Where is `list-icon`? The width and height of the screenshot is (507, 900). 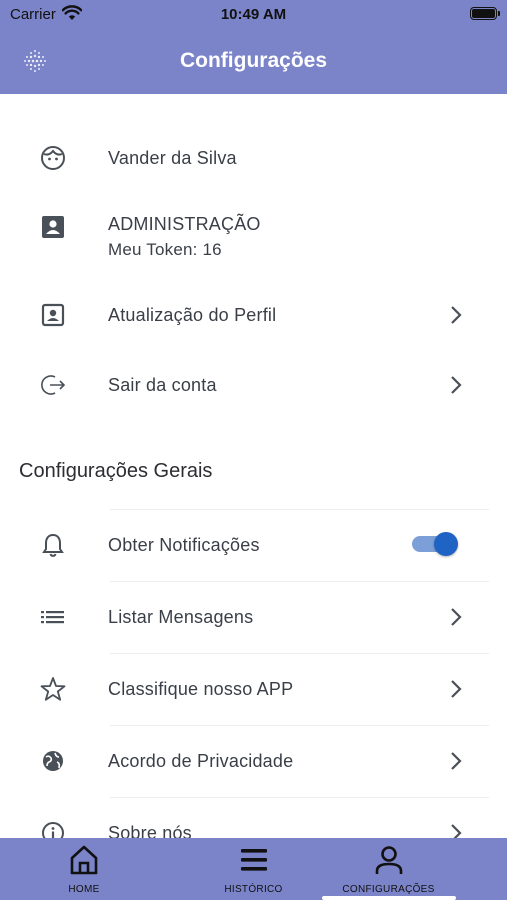 list-icon is located at coordinates (53, 617).